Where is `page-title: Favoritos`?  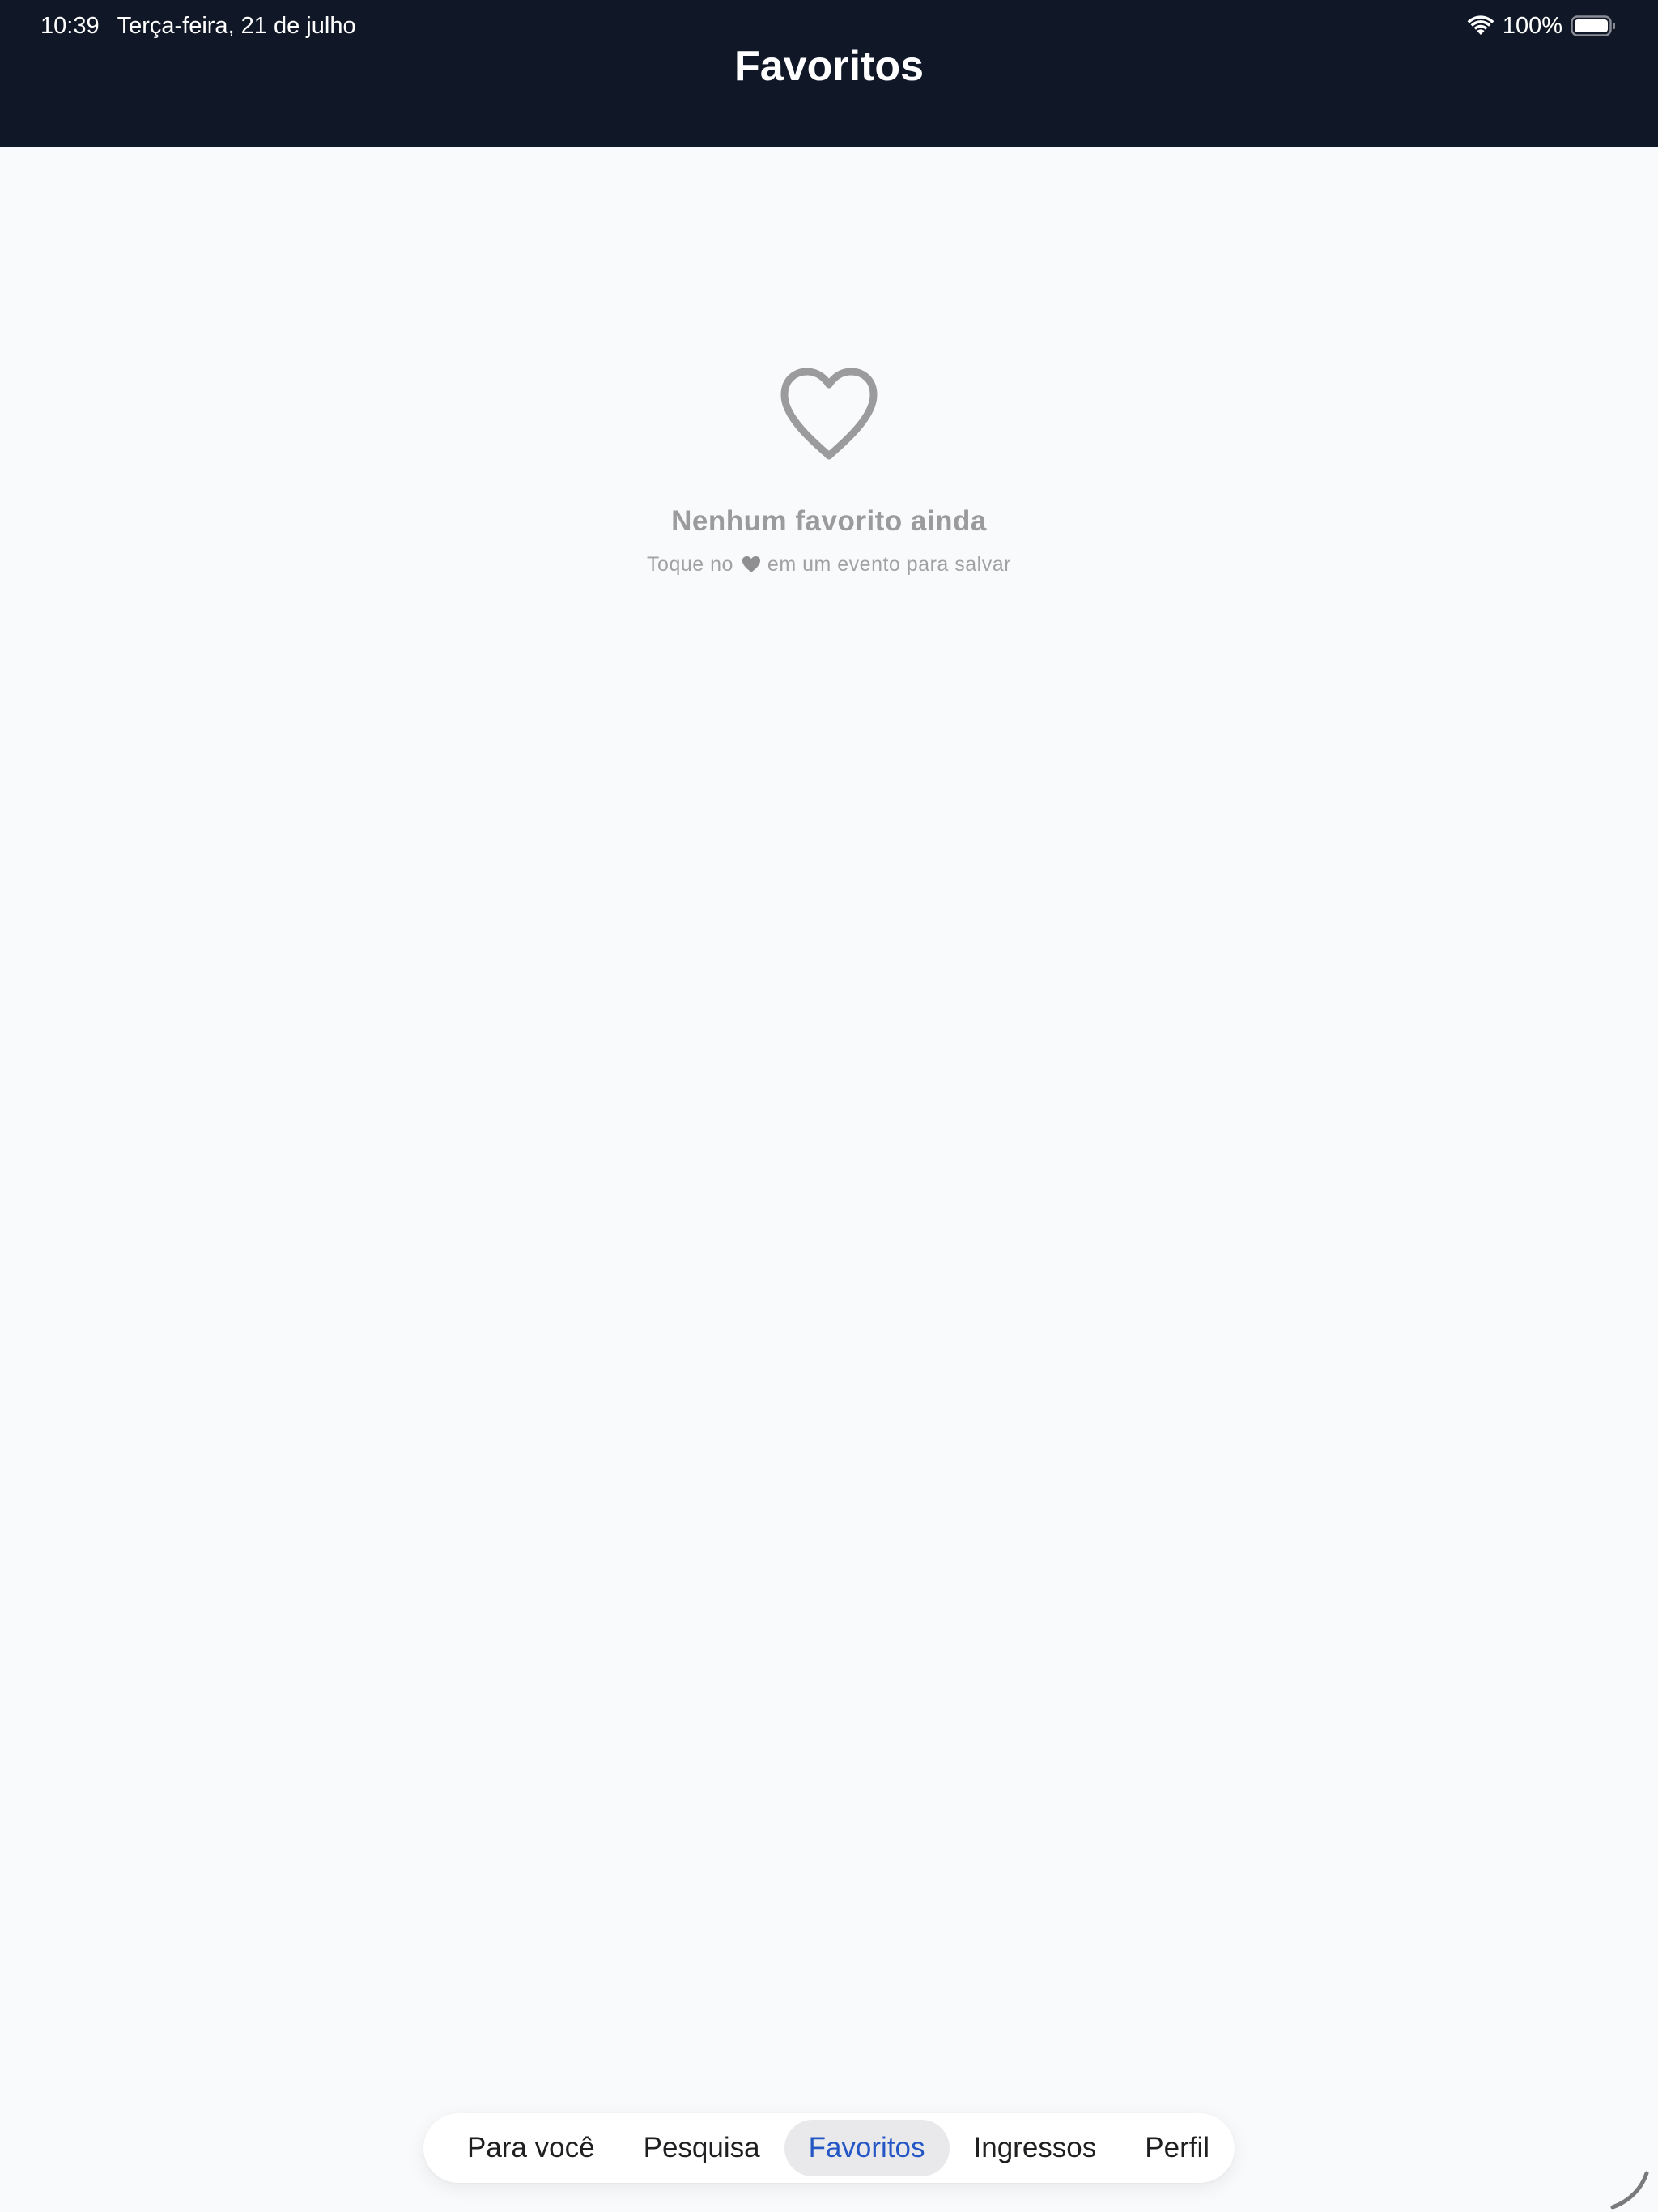
page-title: Favoritos is located at coordinates (829, 66).